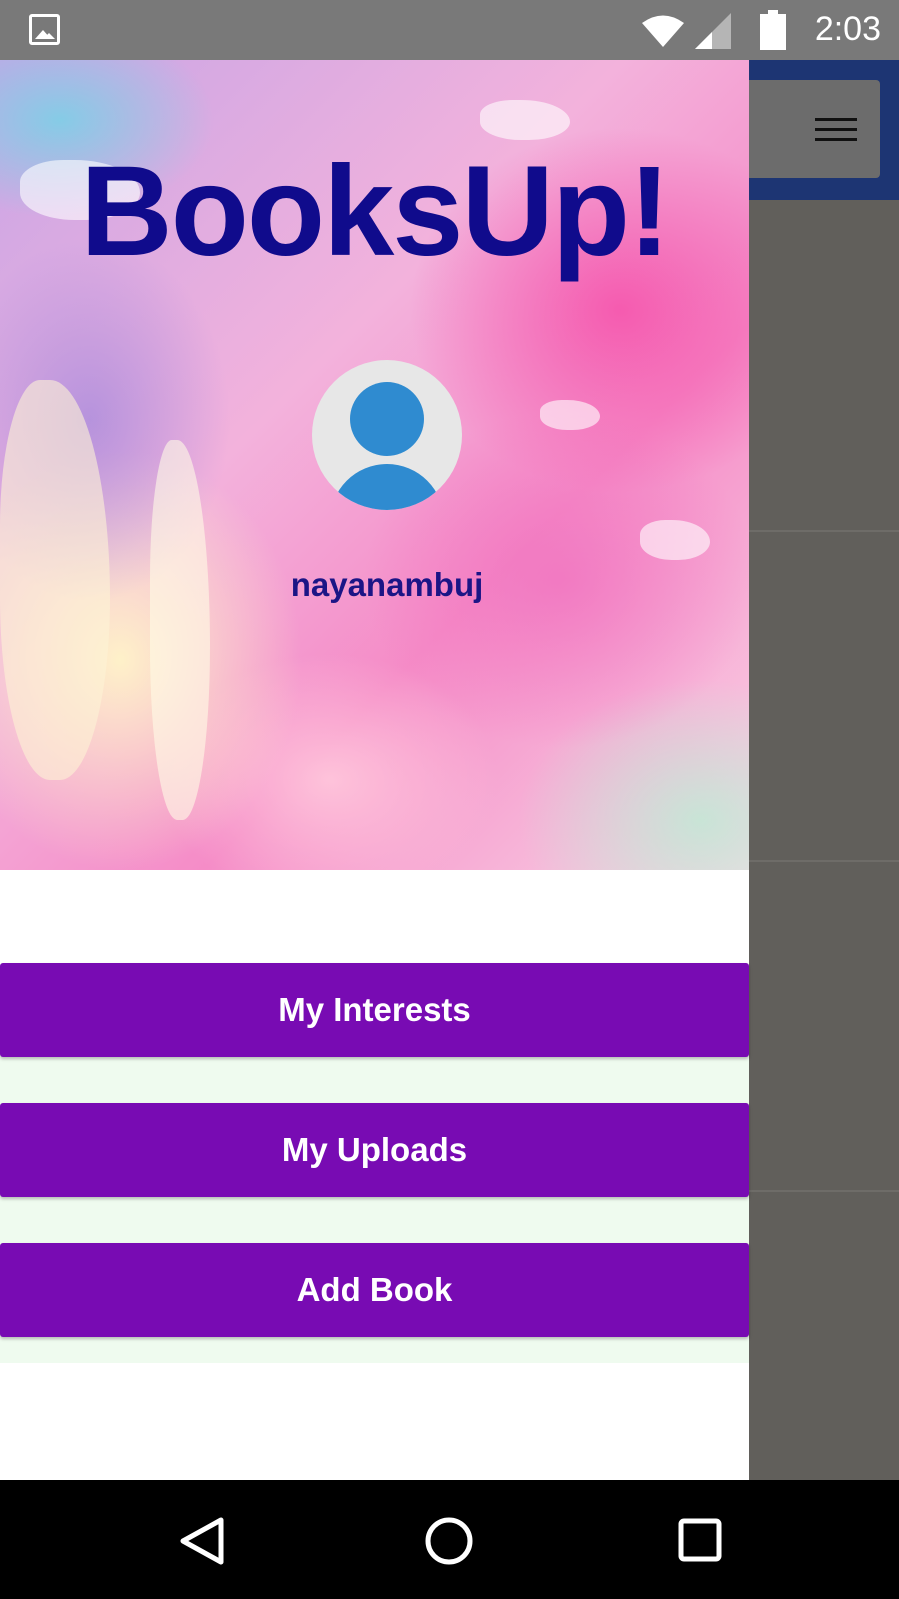 The width and height of the screenshot is (899, 1599). What do you see at coordinates (387, 419) in the screenshot?
I see `user-avatar-icon` at bounding box center [387, 419].